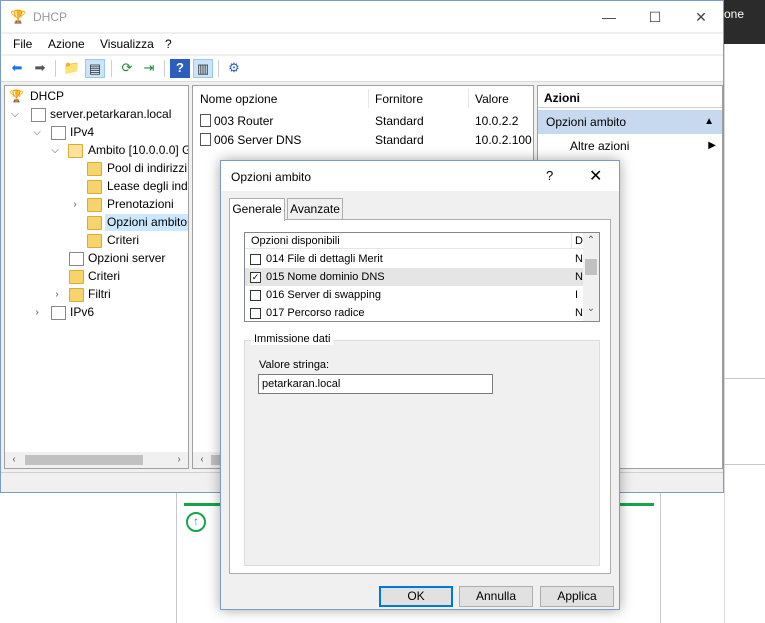 This screenshot has height=623, width=765. Describe the element at coordinates (492, 98) in the screenshot. I see `column-header-value: Valore` at that location.